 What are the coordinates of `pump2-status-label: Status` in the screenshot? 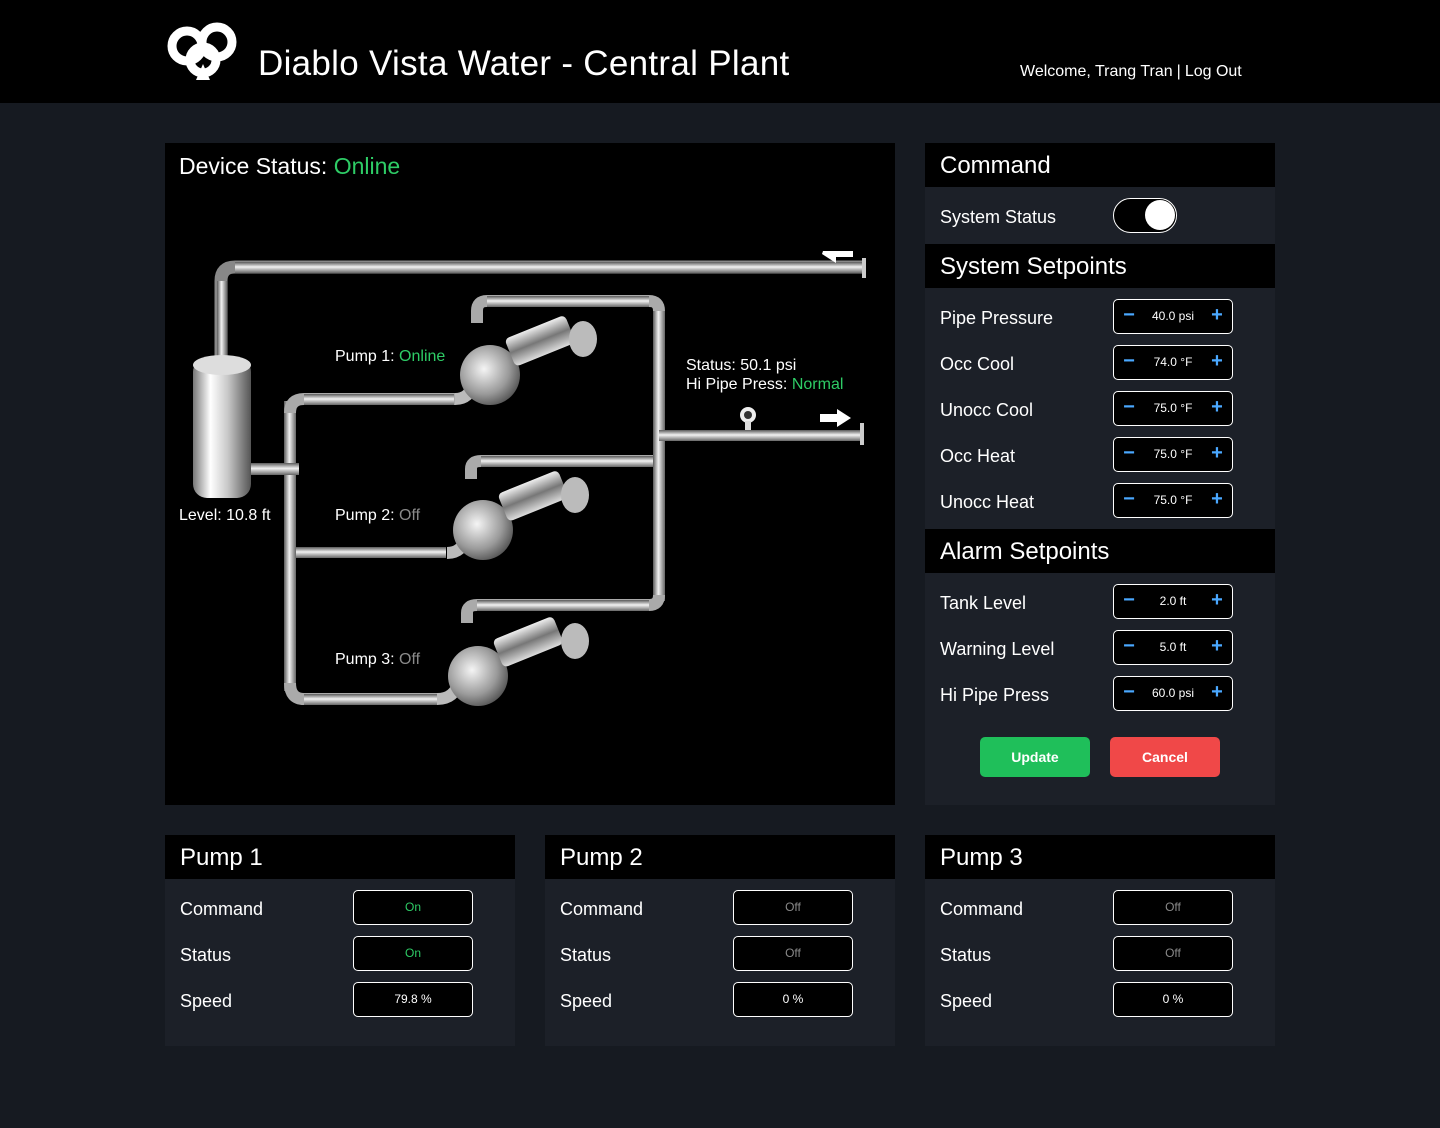 It's located at (586, 955).